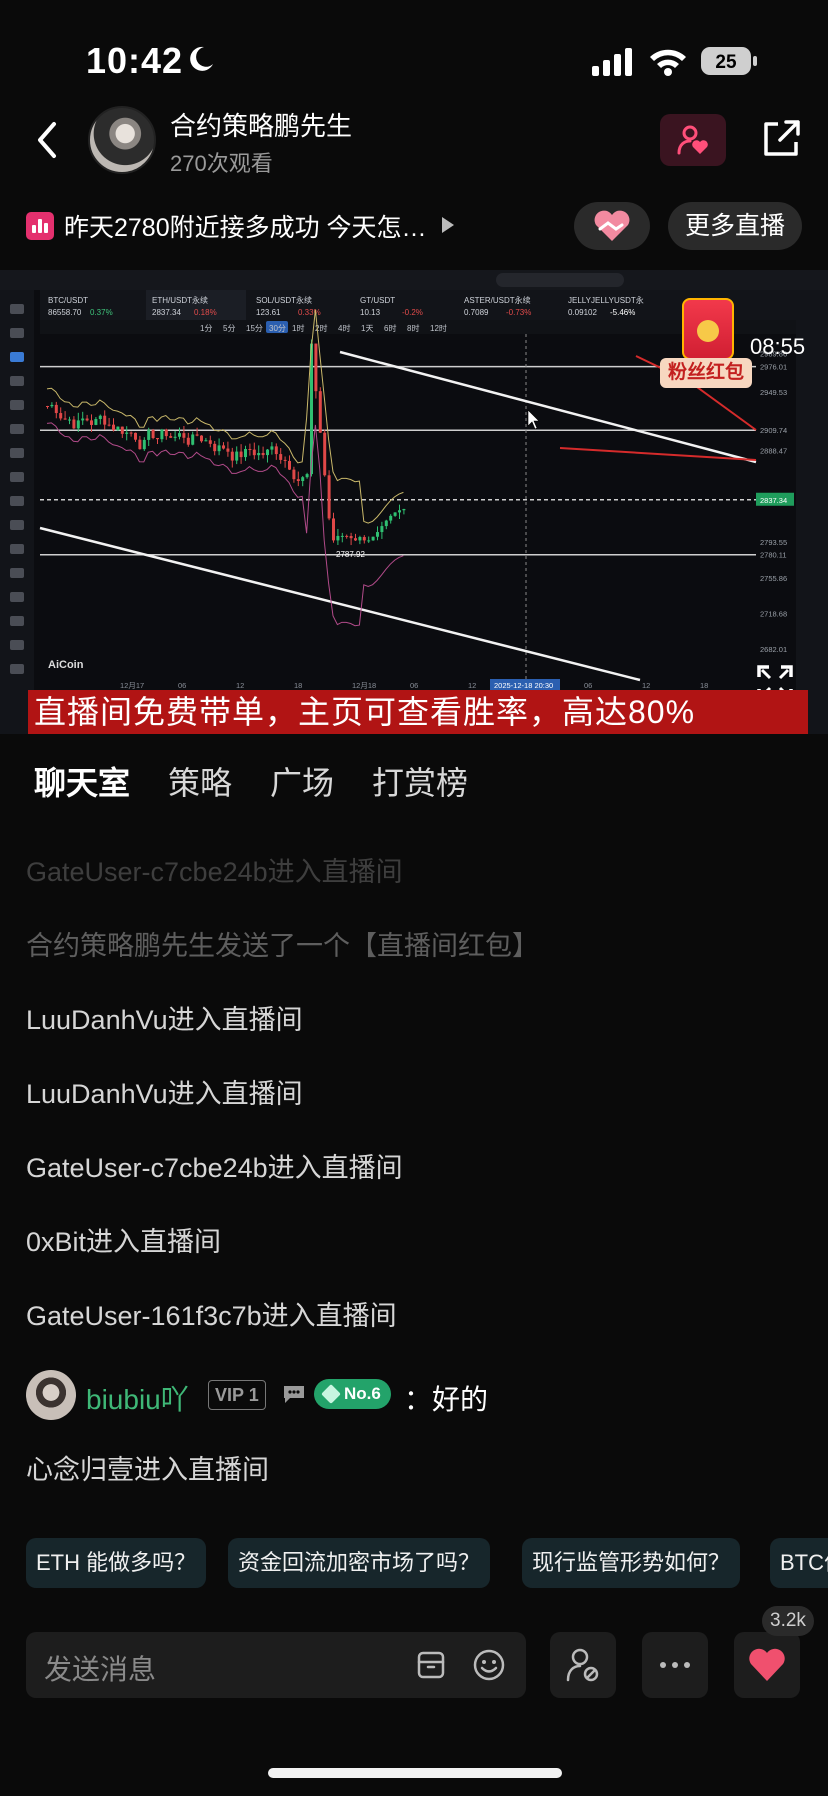  What do you see at coordinates (51, 1395) in the screenshot?
I see `user-avatar` at bounding box center [51, 1395].